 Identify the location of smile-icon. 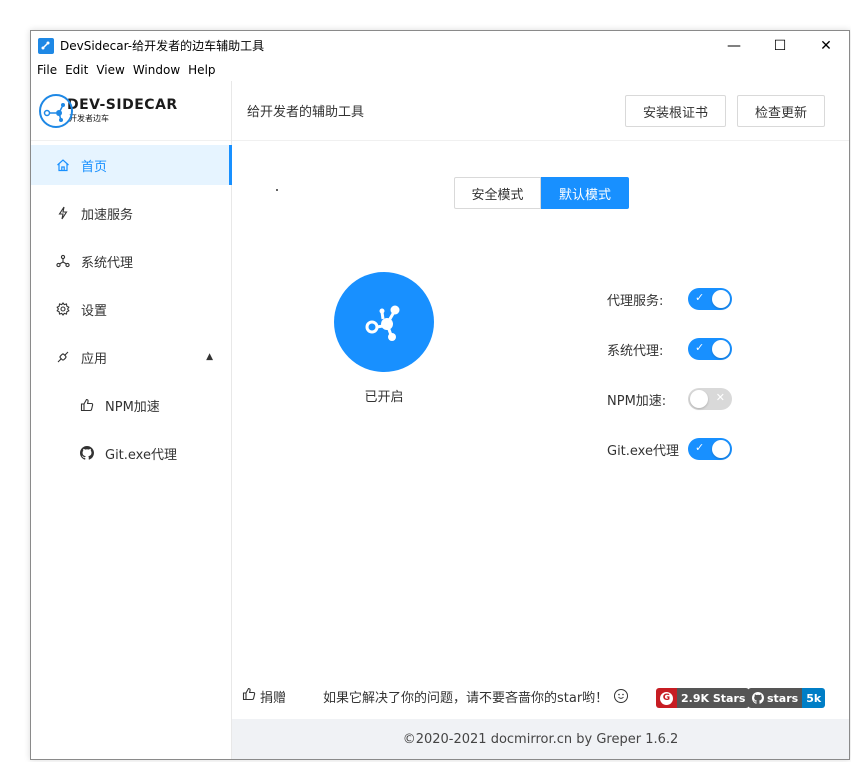
(621, 696).